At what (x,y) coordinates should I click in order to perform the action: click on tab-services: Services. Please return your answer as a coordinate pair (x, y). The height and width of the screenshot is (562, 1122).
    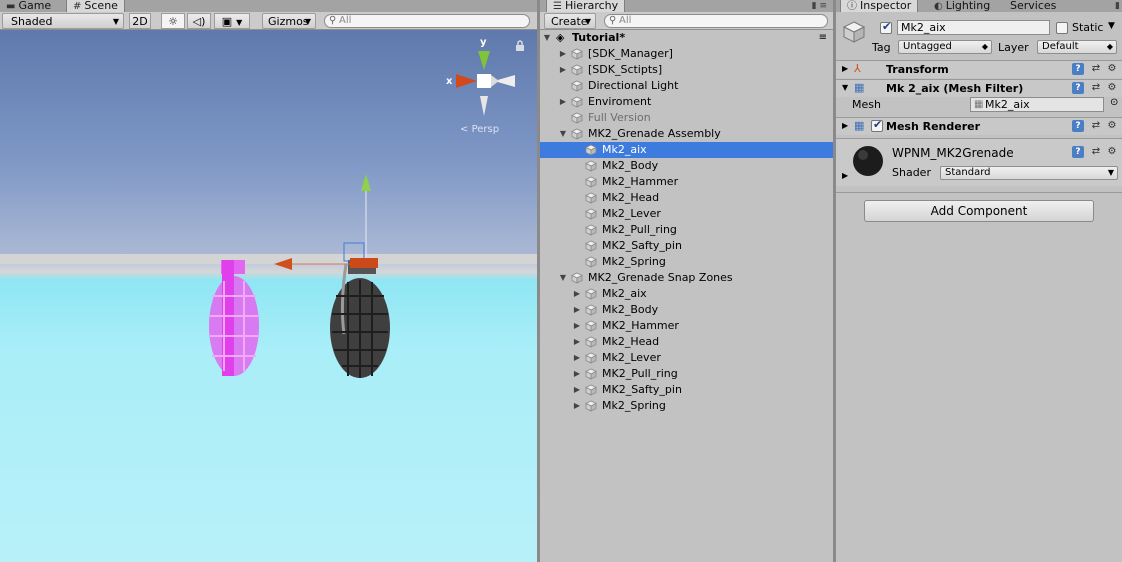
    Looking at the image, I should click on (1033, 6).